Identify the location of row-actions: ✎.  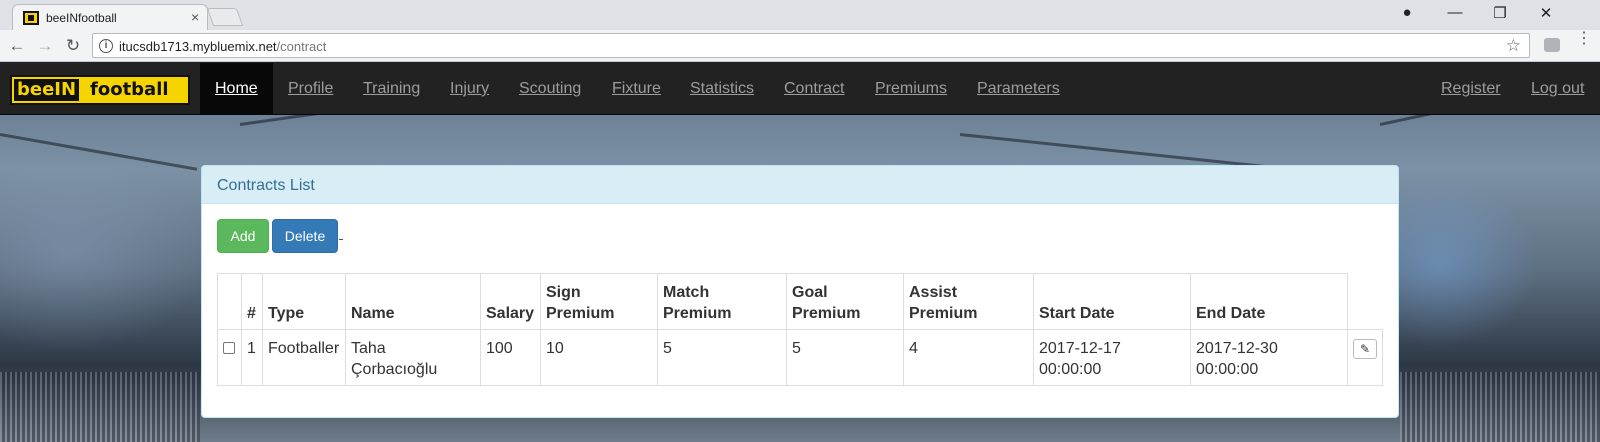
(1365, 357).